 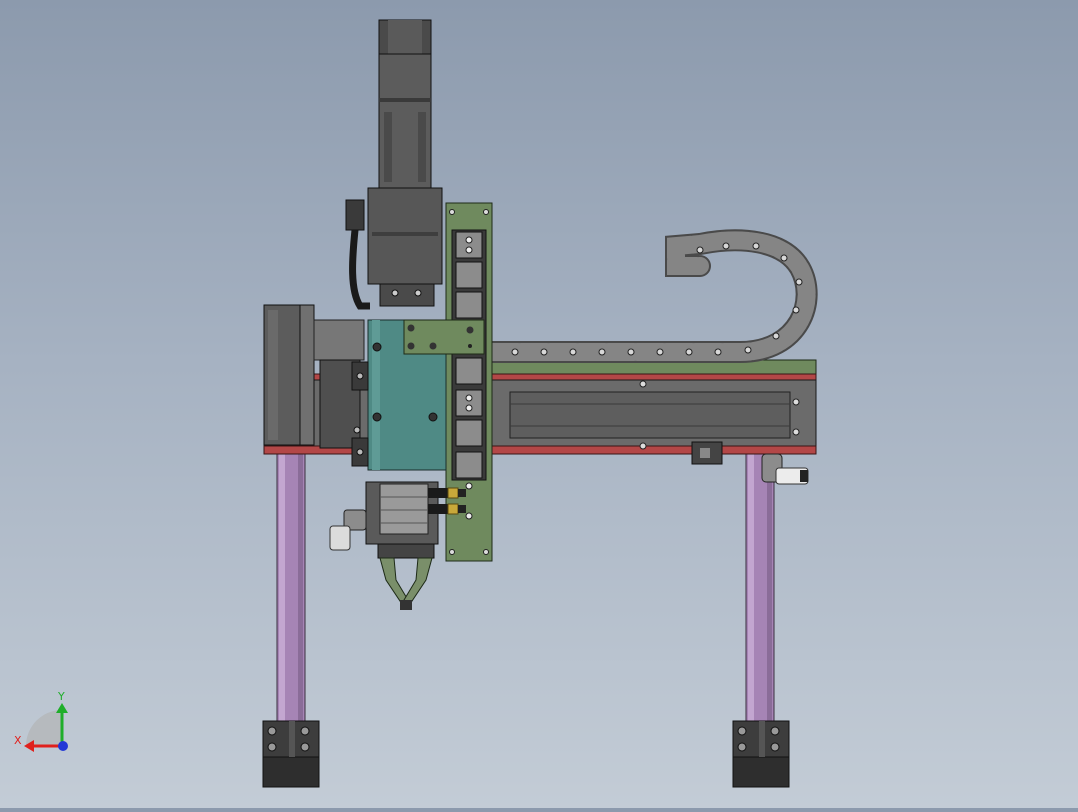 I want to click on z-axis-dot, so click(x=63, y=746).